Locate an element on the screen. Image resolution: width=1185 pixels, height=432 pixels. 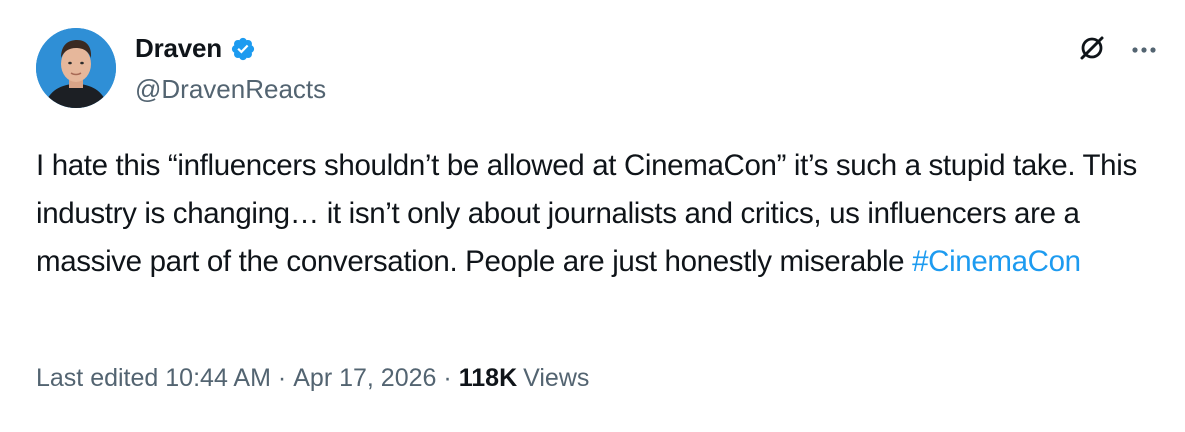
avatar is located at coordinates (76, 68).